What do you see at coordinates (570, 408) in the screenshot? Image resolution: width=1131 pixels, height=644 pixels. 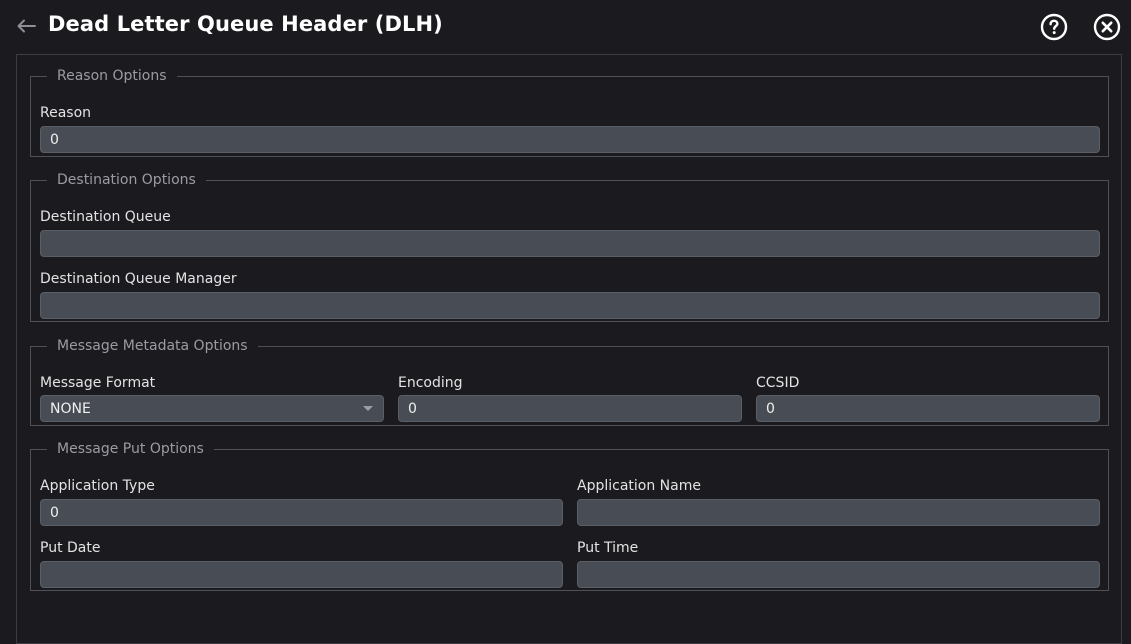 I see `encoding-input: 0` at bounding box center [570, 408].